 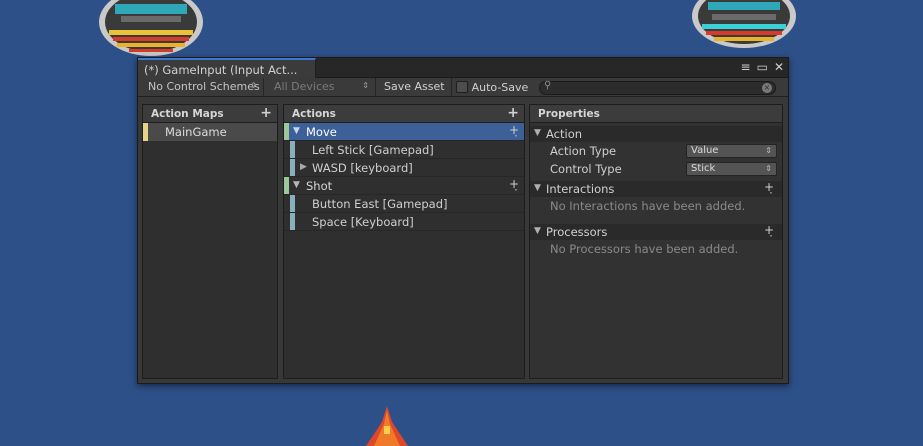 I want to click on action-maps-pane: Action Maps + MainGame, so click(x=210, y=241).